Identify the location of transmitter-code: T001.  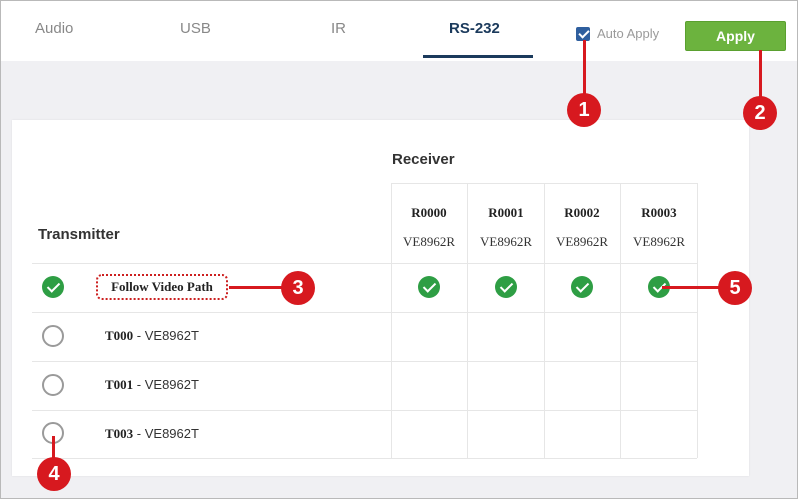
(119, 384).